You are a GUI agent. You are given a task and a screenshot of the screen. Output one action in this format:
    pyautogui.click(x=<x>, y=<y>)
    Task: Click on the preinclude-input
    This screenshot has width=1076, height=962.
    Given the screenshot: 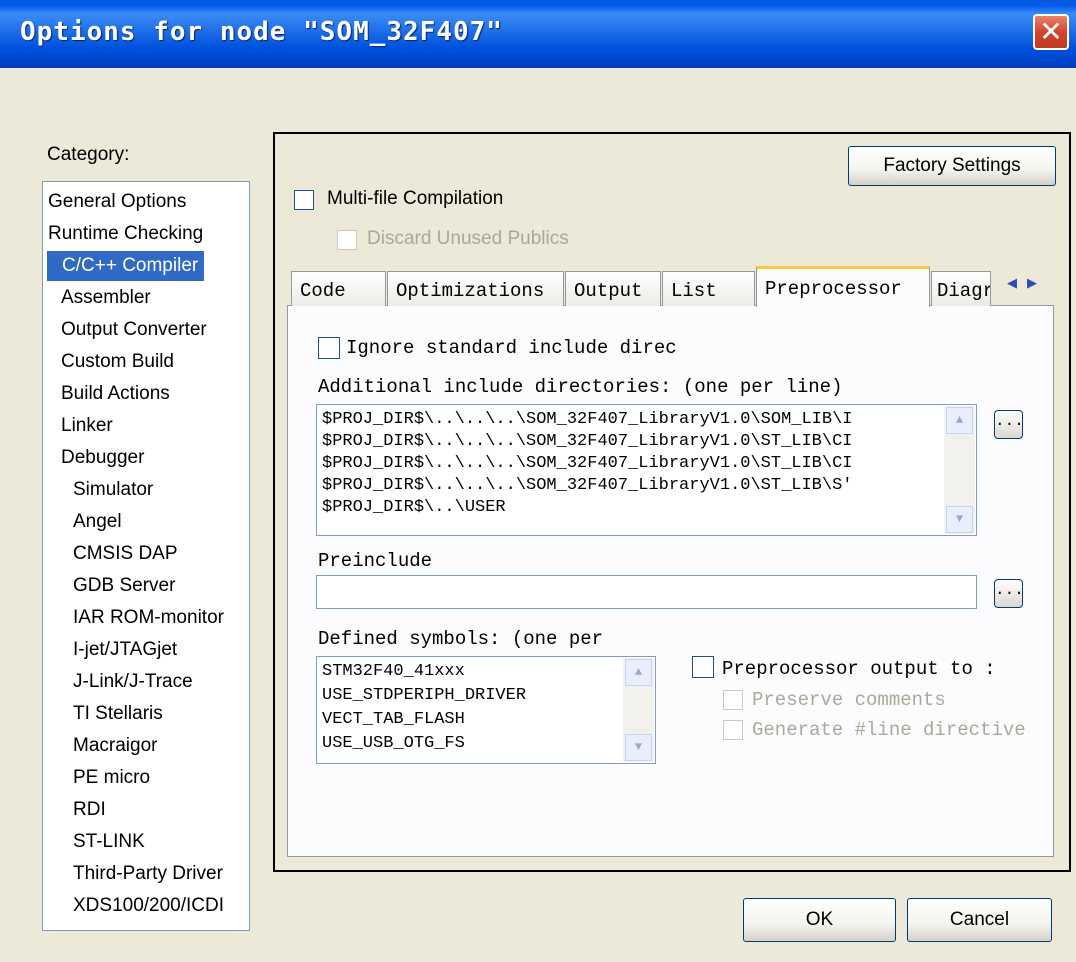 What is the action you would take?
    pyautogui.click(x=646, y=592)
    